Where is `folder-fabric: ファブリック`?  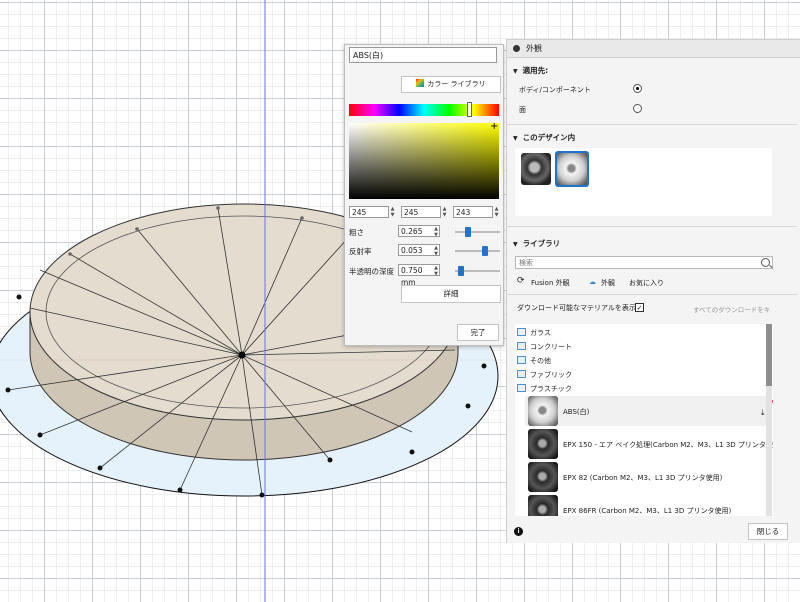 folder-fabric: ファブリック is located at coordinates (544, 375).